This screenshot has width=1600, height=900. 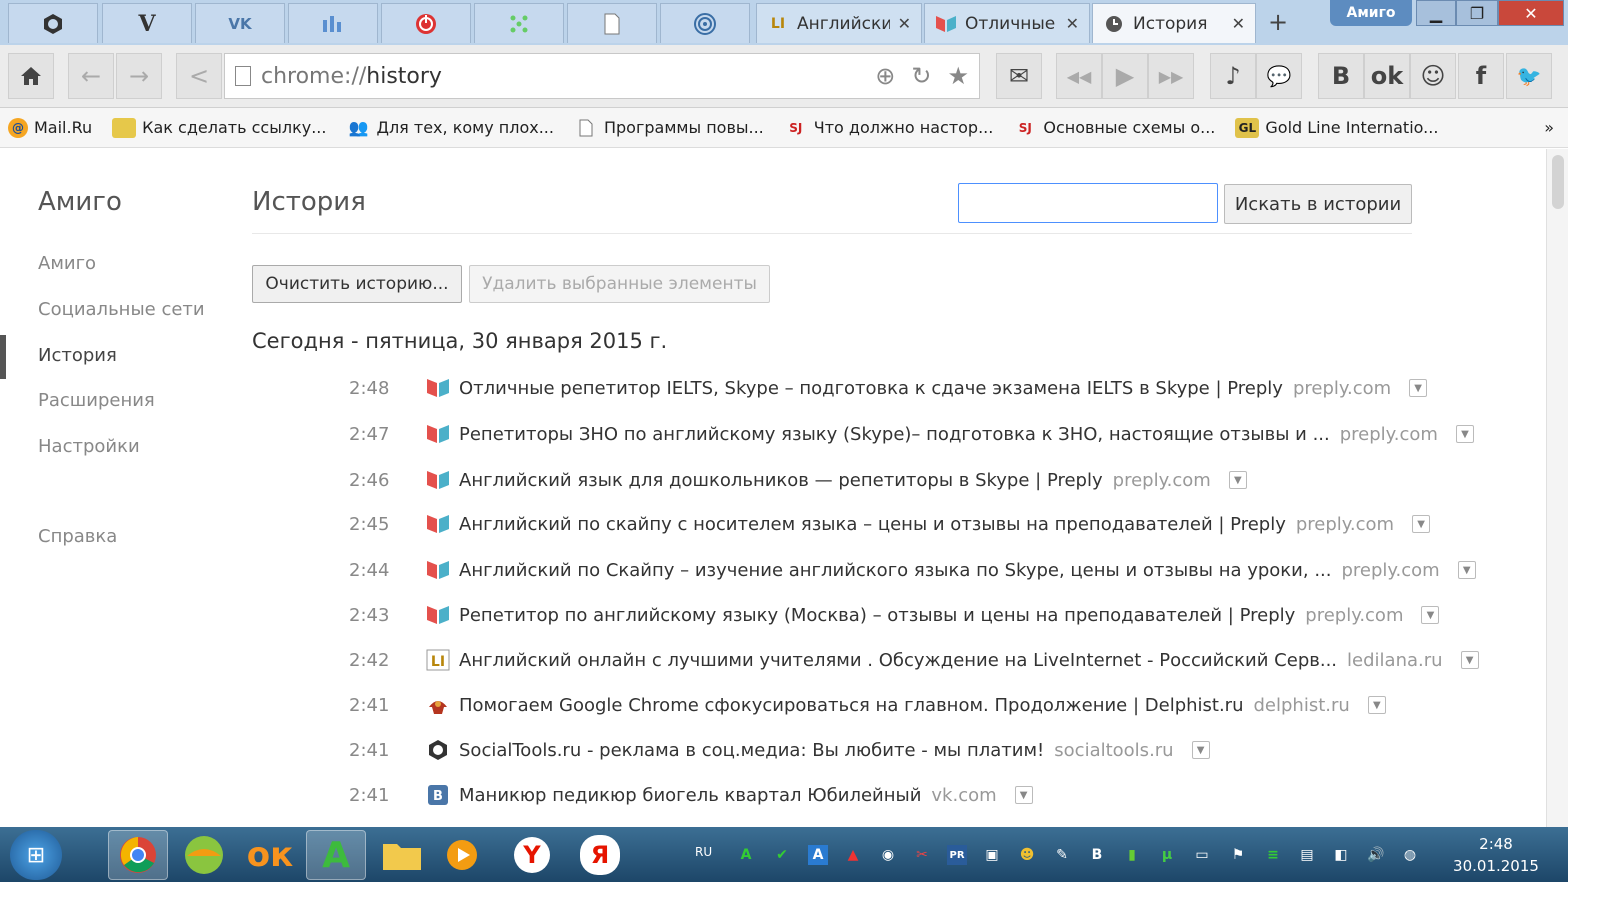 I want to click on tray-green-icon: ≡, so click(x=1273, y=855).